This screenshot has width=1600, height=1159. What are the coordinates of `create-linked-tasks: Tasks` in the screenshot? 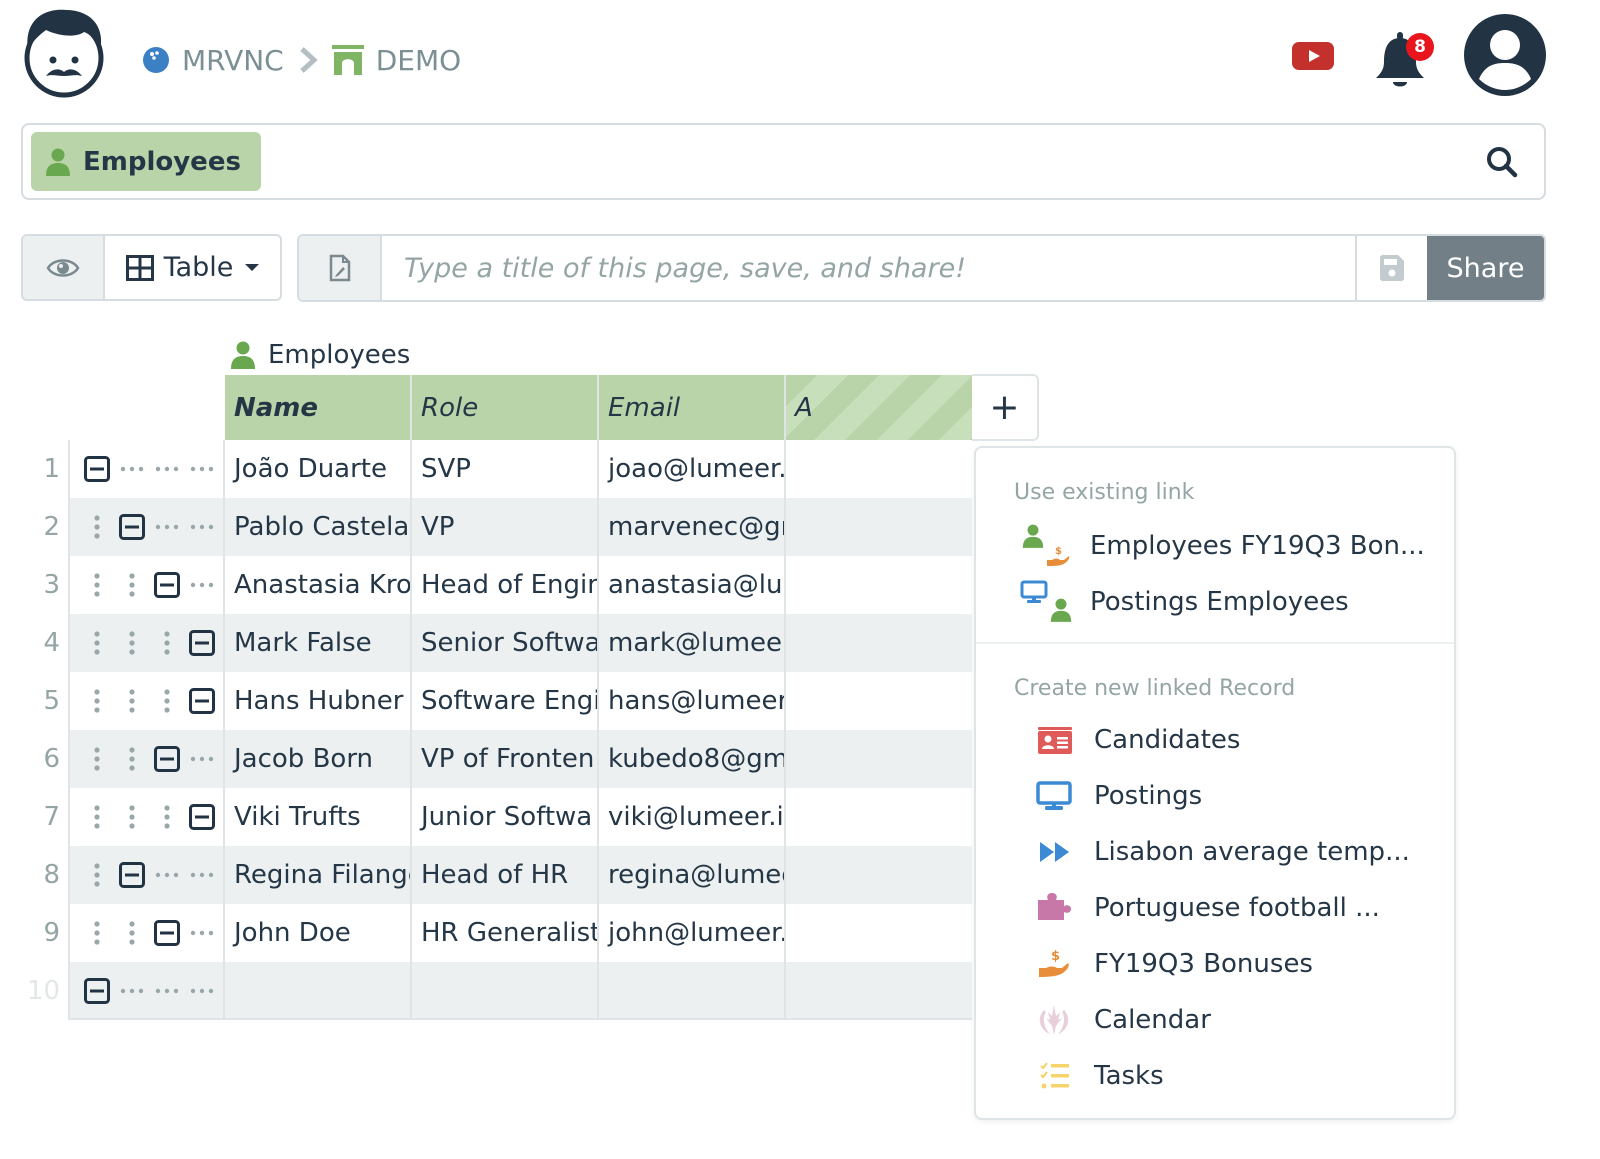 It's located at (1215, 1076).